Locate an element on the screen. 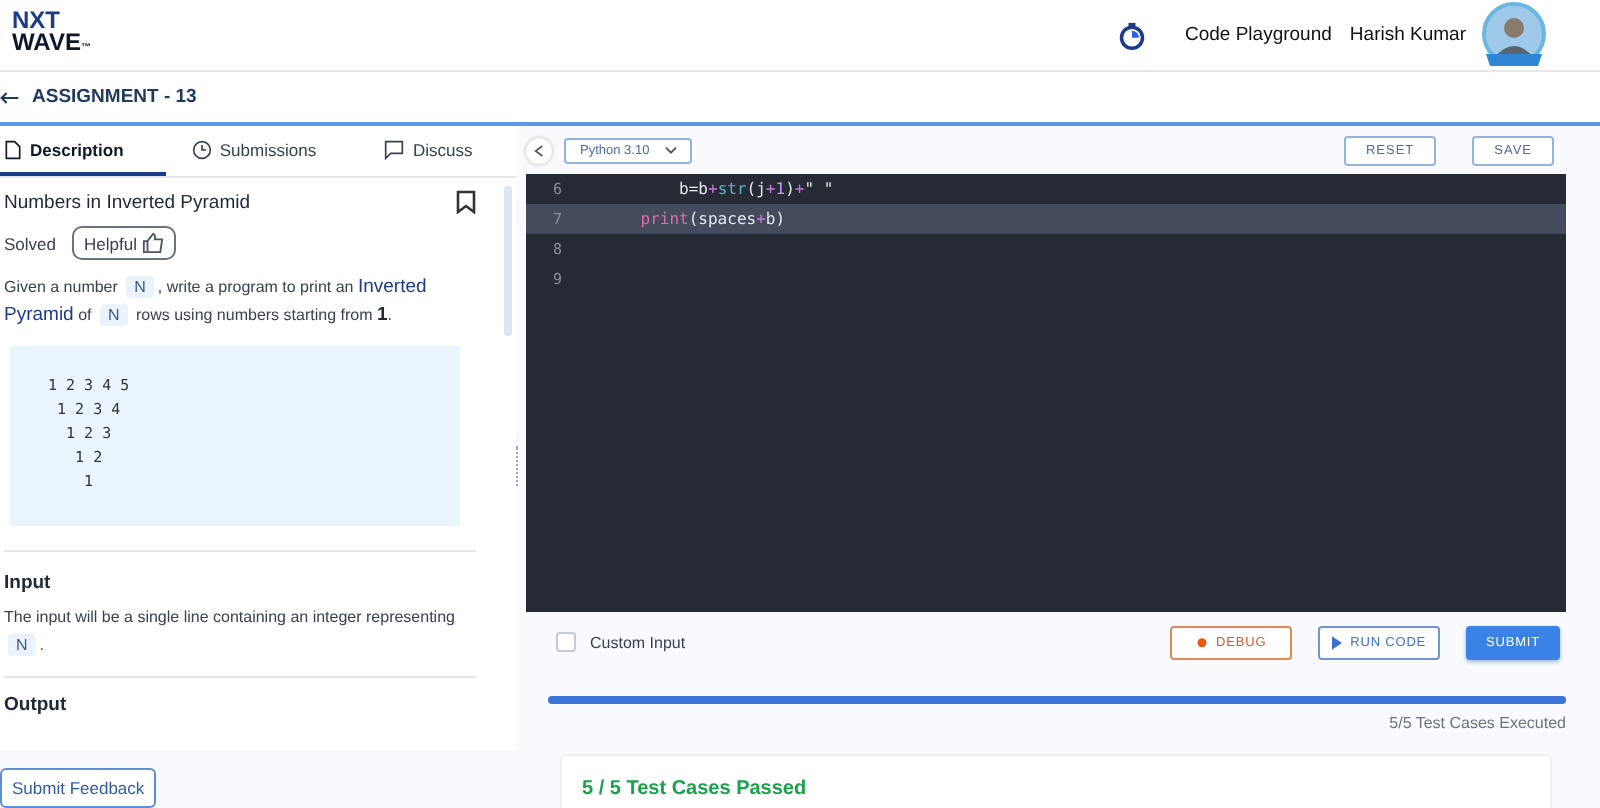  stopwatch-icon is located at coordinates (1131, 35).